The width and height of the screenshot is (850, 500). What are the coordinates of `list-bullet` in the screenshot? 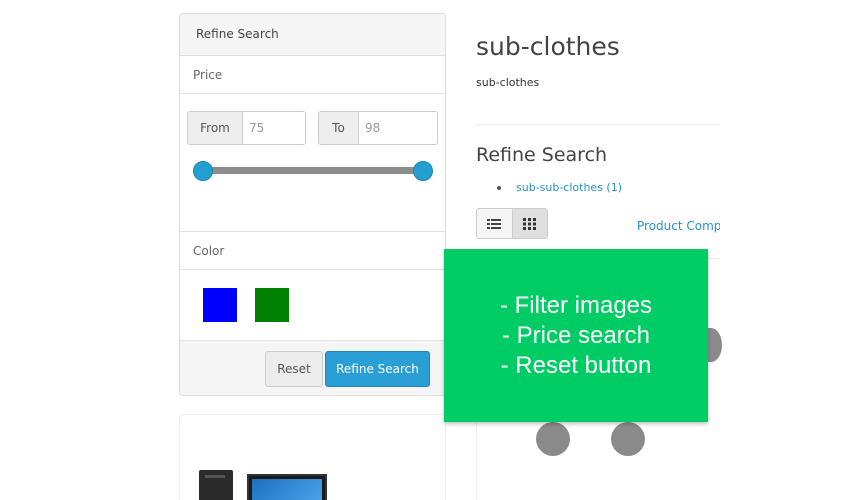 It's located at (499, 188).